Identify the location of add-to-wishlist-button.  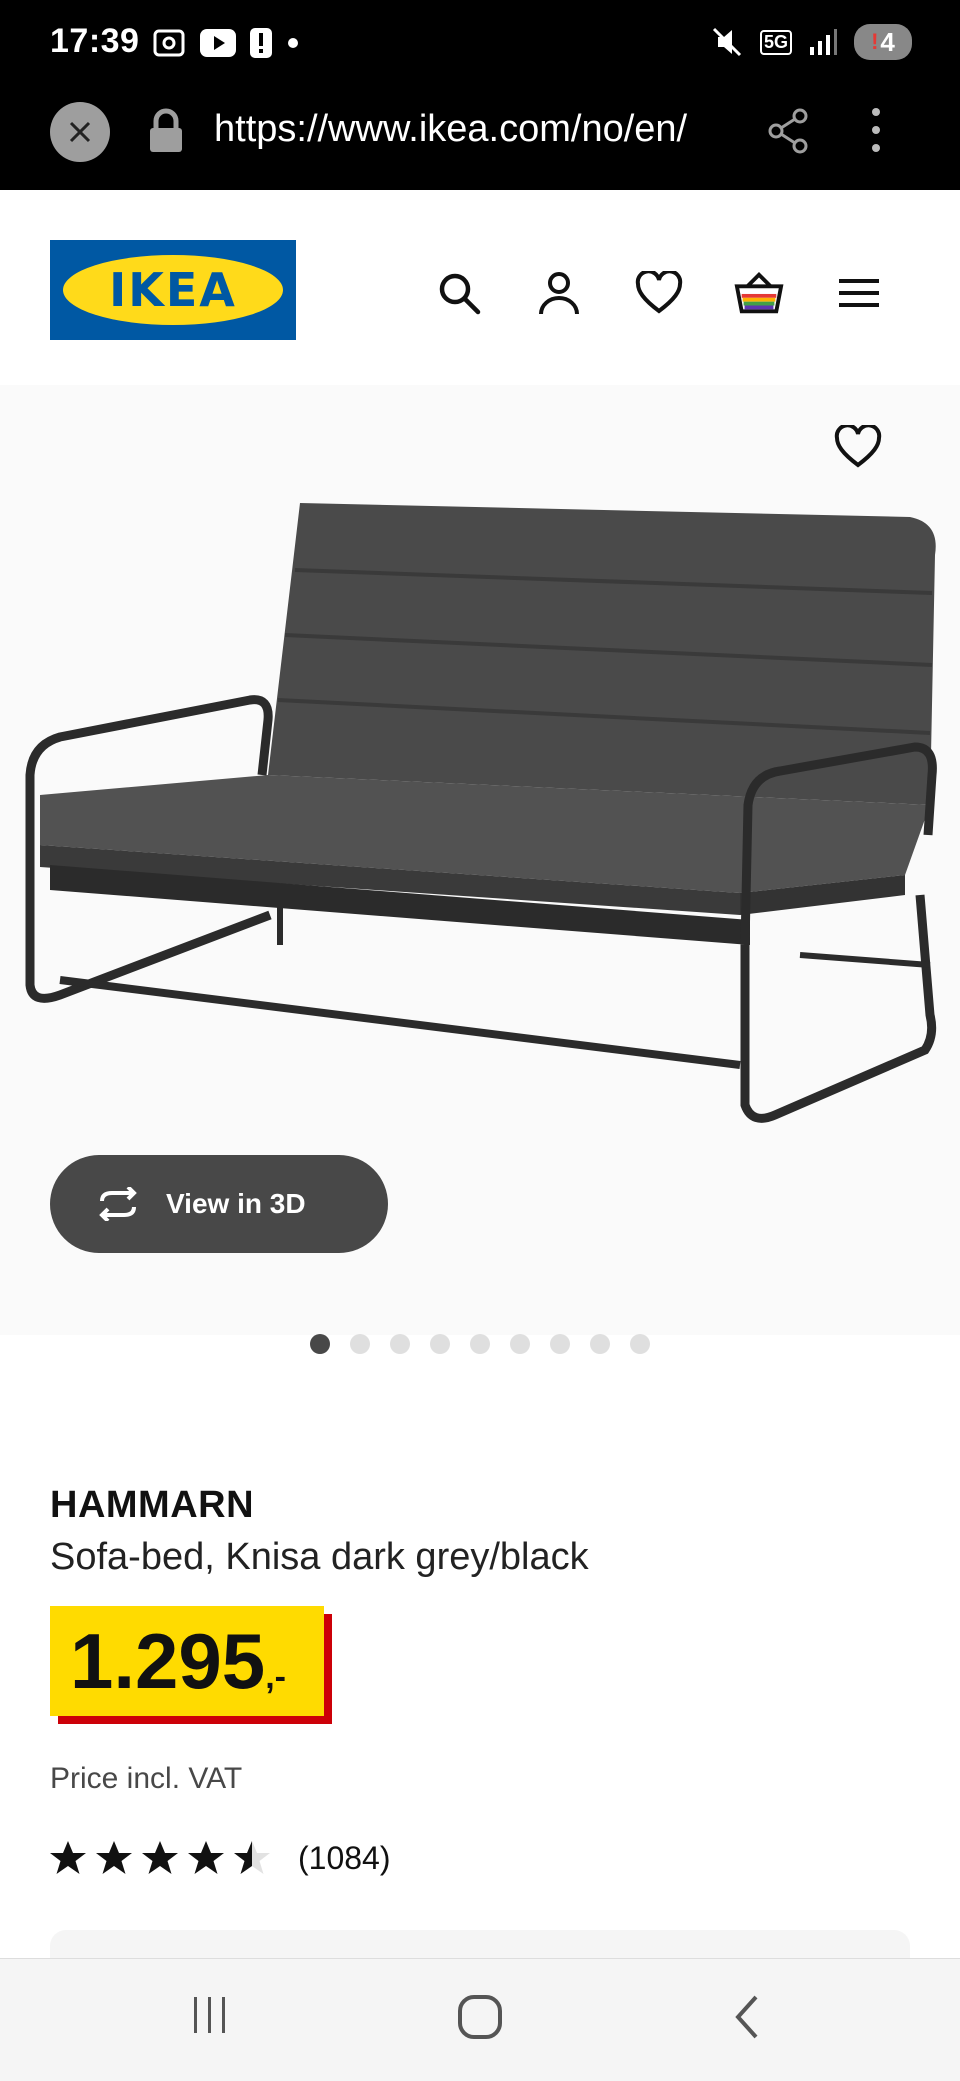
(858, 448).